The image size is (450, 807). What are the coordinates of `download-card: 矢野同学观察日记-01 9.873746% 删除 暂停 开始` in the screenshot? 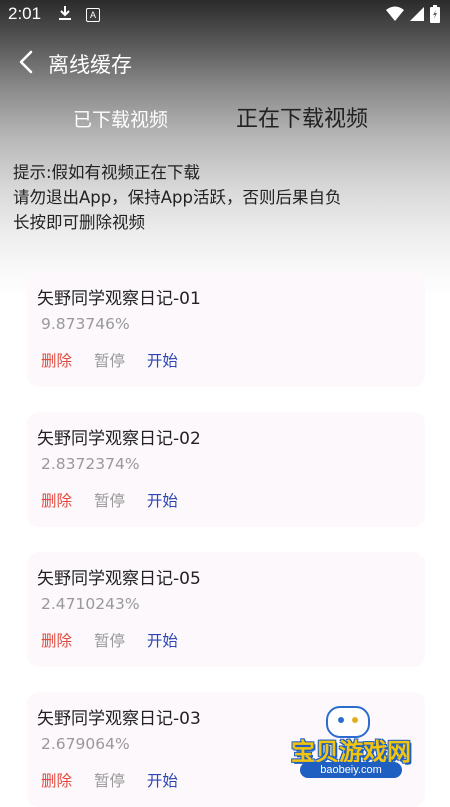 It's located at (226, 329).